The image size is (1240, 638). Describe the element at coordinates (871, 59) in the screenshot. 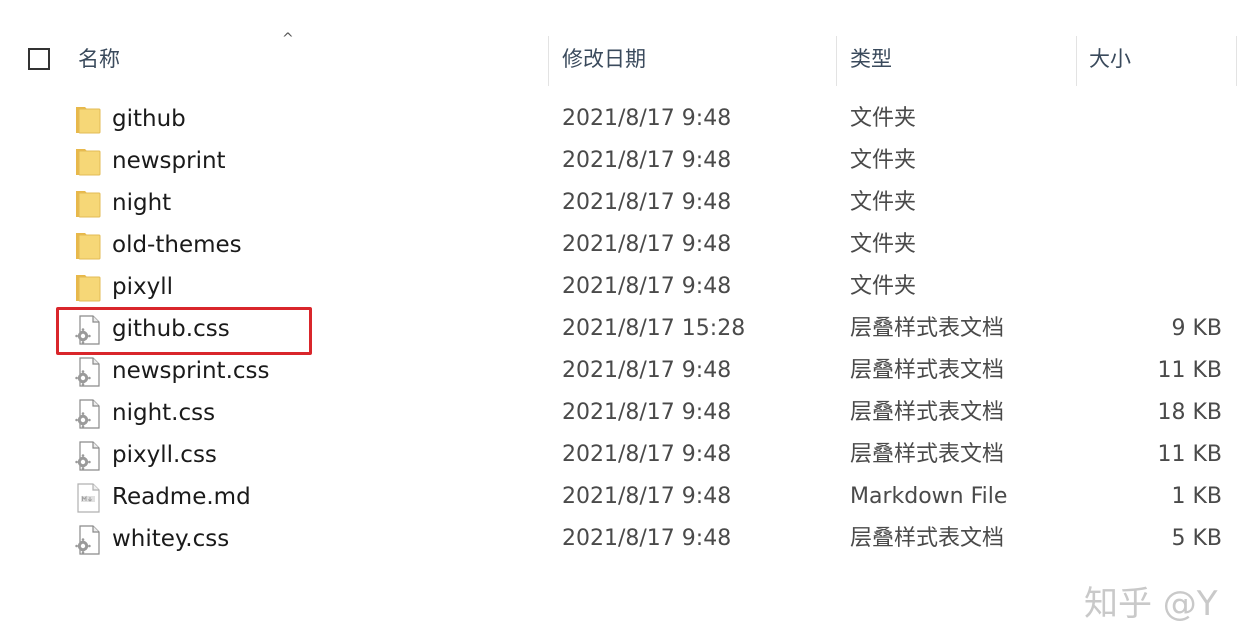

I see `column-header-type: 类型` at that location.